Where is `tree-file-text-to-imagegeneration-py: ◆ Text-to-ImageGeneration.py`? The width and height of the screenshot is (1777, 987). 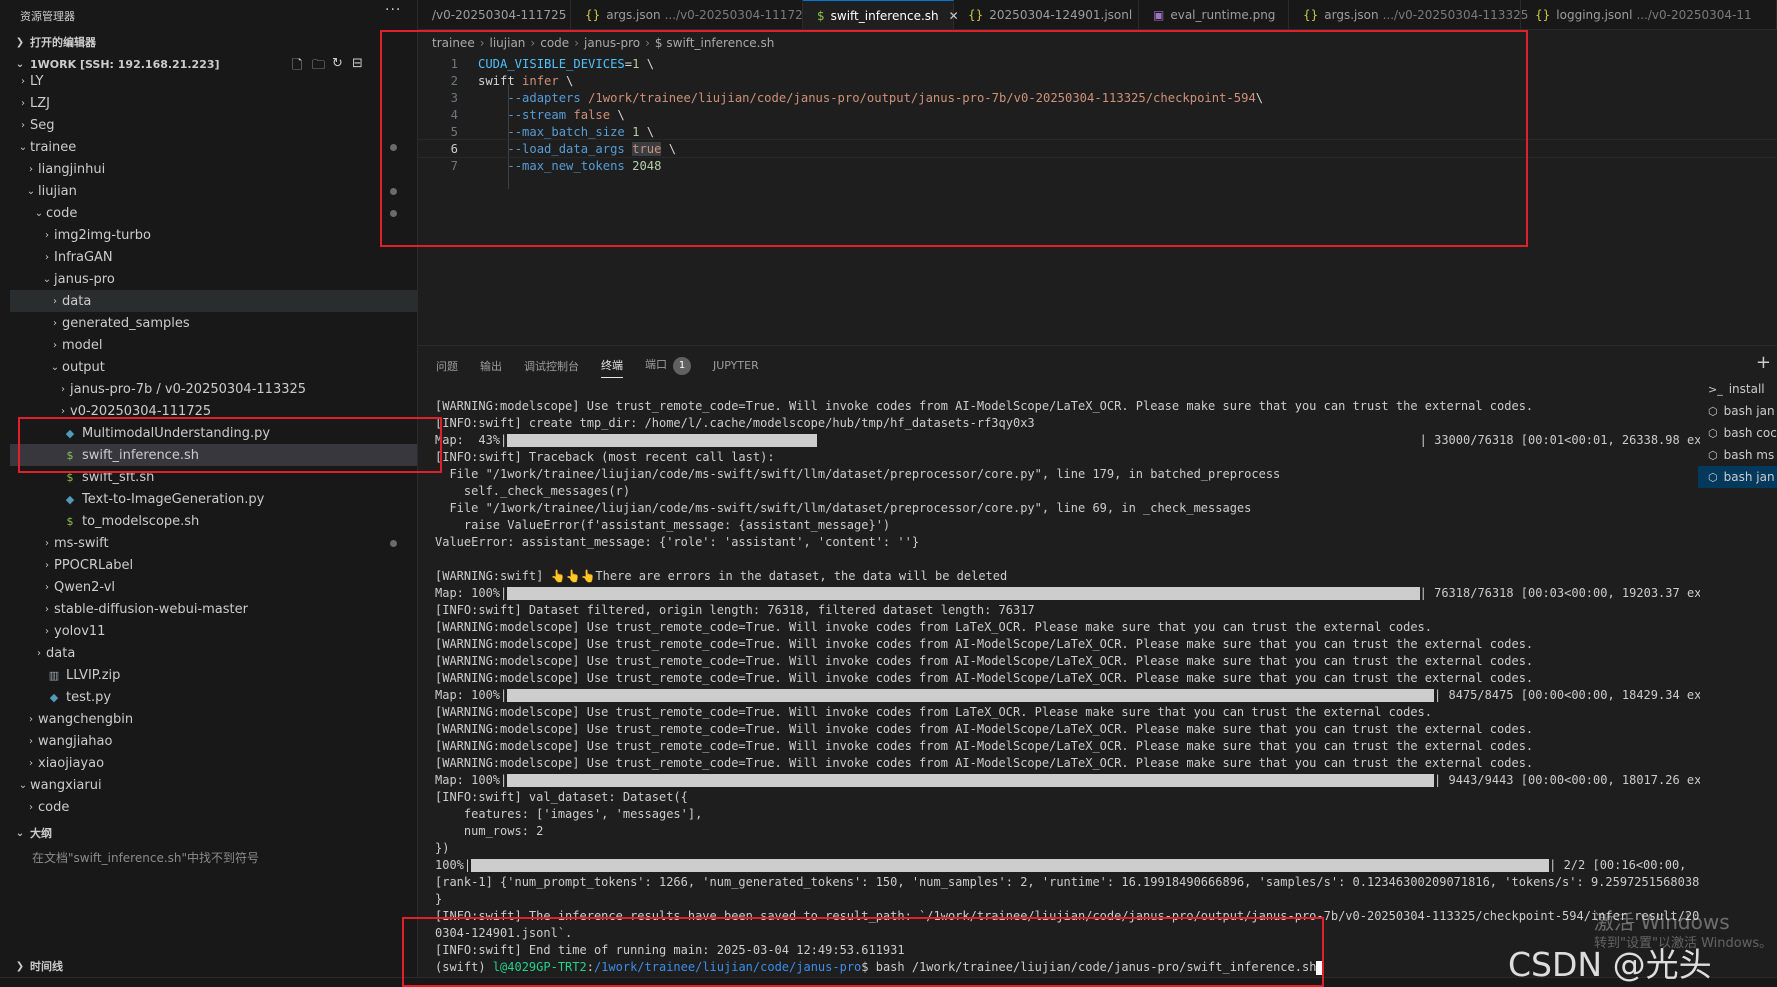
tree-file-text-to-imagegeneration-py: ◆ Text-to-ImageGeneration.py is located at coordinates (213, 499).